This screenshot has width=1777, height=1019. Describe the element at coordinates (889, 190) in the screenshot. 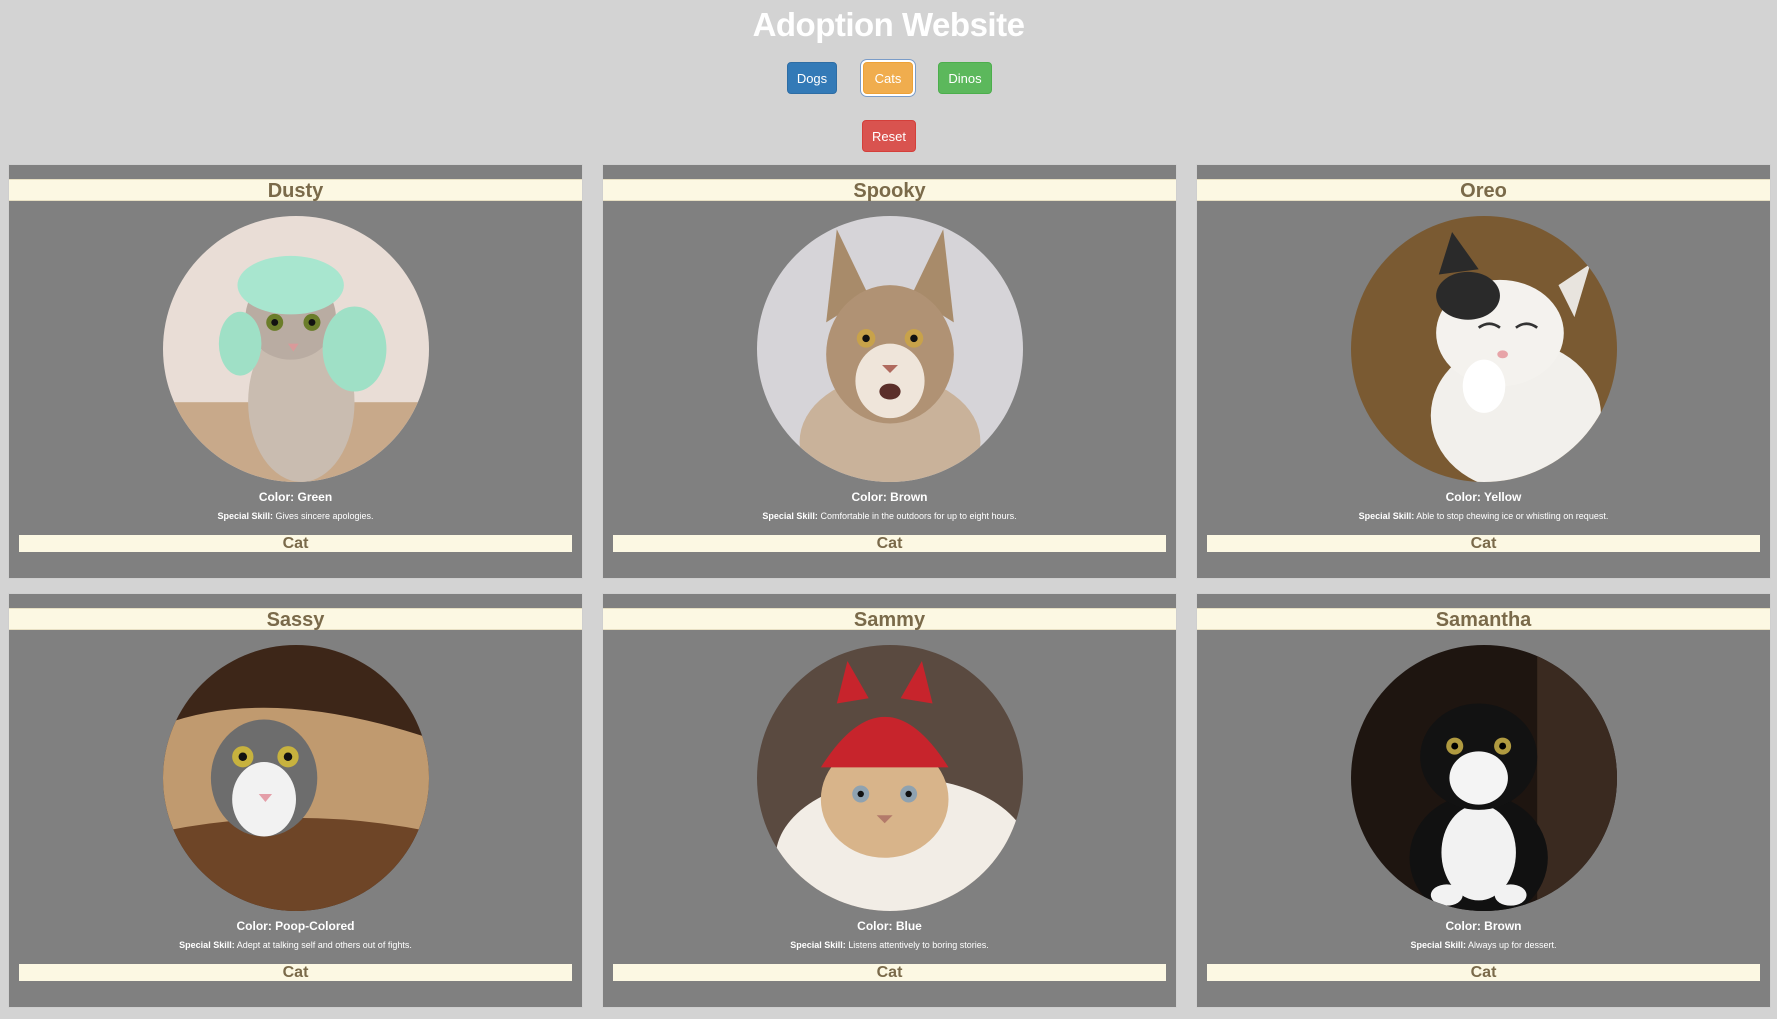

I see `pet-name: Spooky` at that location.